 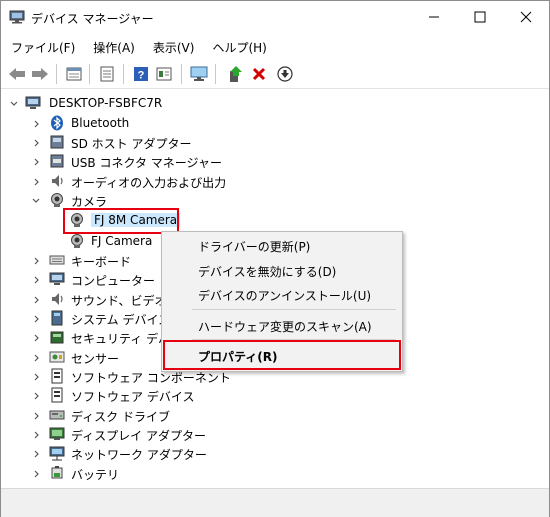 I want to click on camera-device-icon, so click(x=77, y=241).